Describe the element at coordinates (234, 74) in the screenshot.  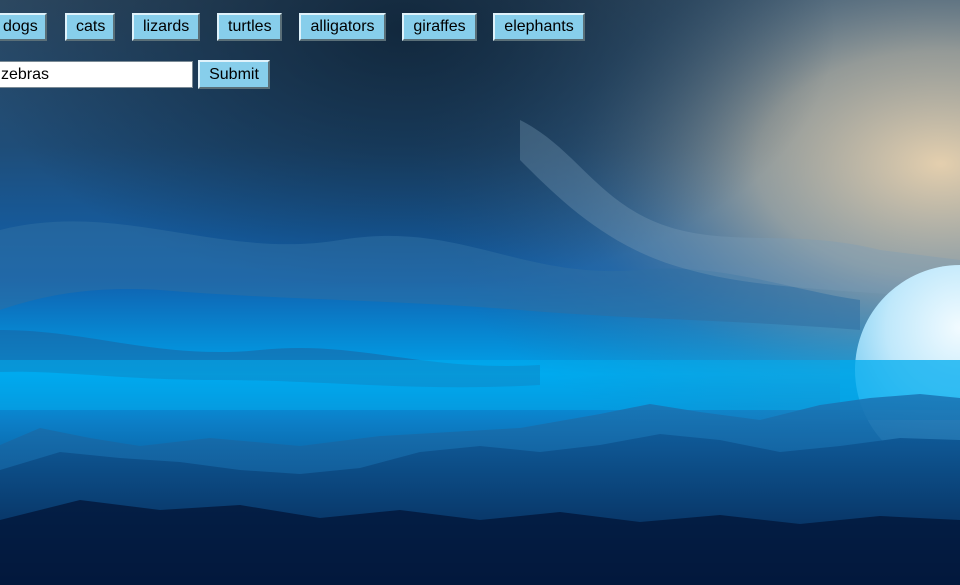
I see `submit-button: Submit` at that location.